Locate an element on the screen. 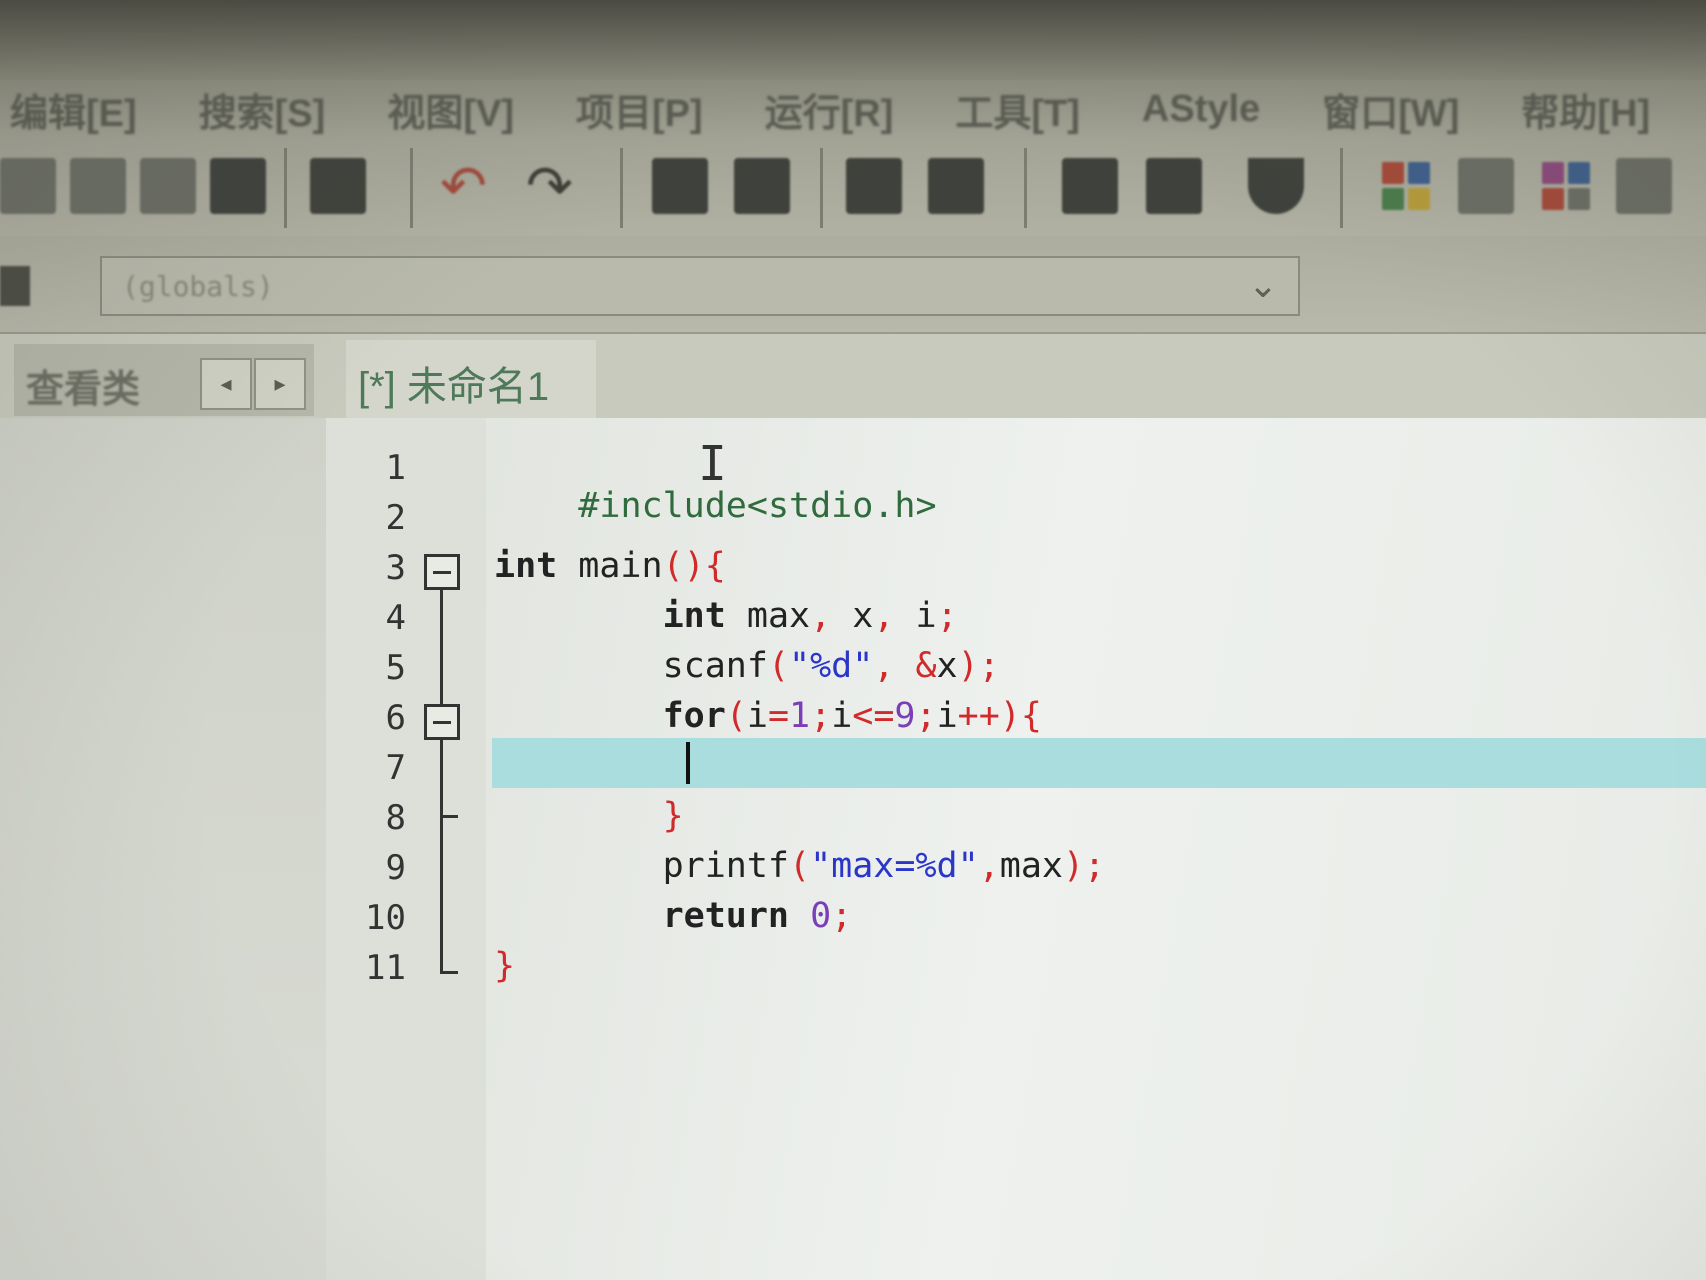 This screenshot has height=1280, width=1706. ibeam-cursor-icon: I is located at coordinates (712, 464).